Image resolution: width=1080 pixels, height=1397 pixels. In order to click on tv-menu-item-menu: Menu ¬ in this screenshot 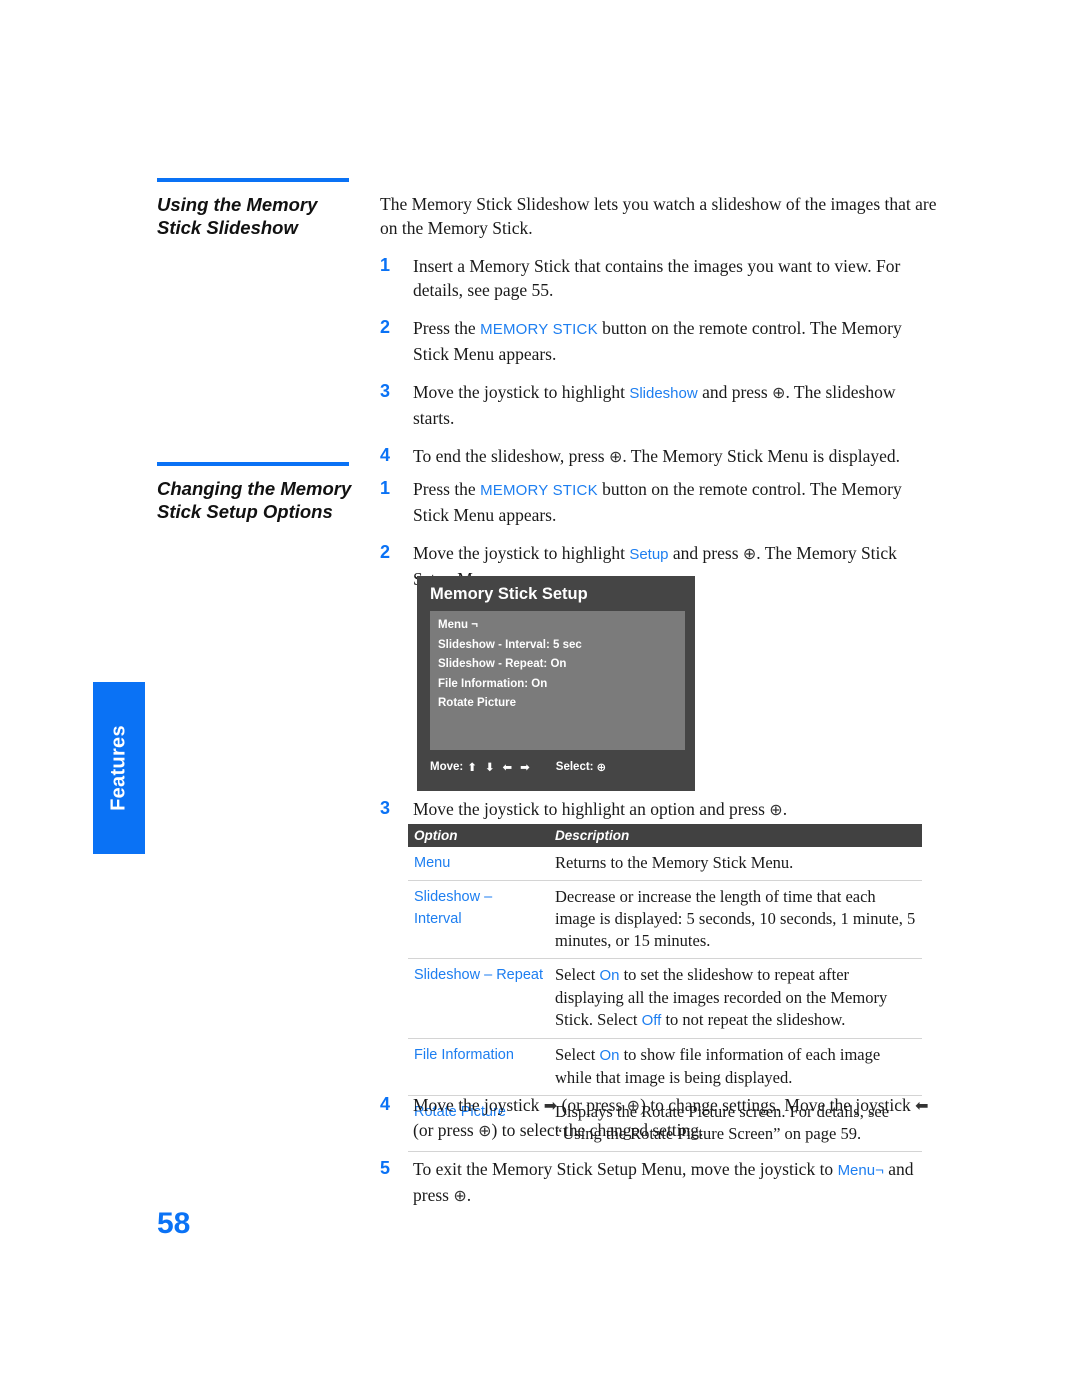, I will do `click(557, 626)`.